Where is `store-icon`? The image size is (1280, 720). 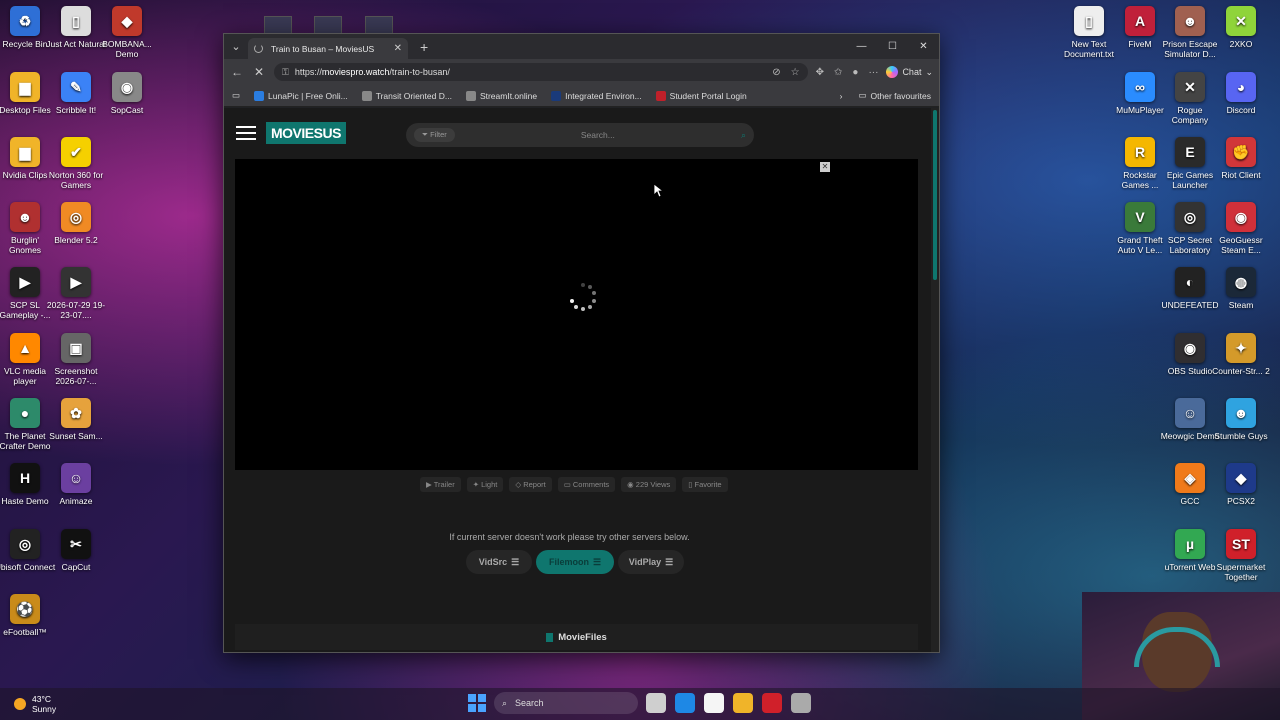 store-icon is located at coordinates (714, 703).